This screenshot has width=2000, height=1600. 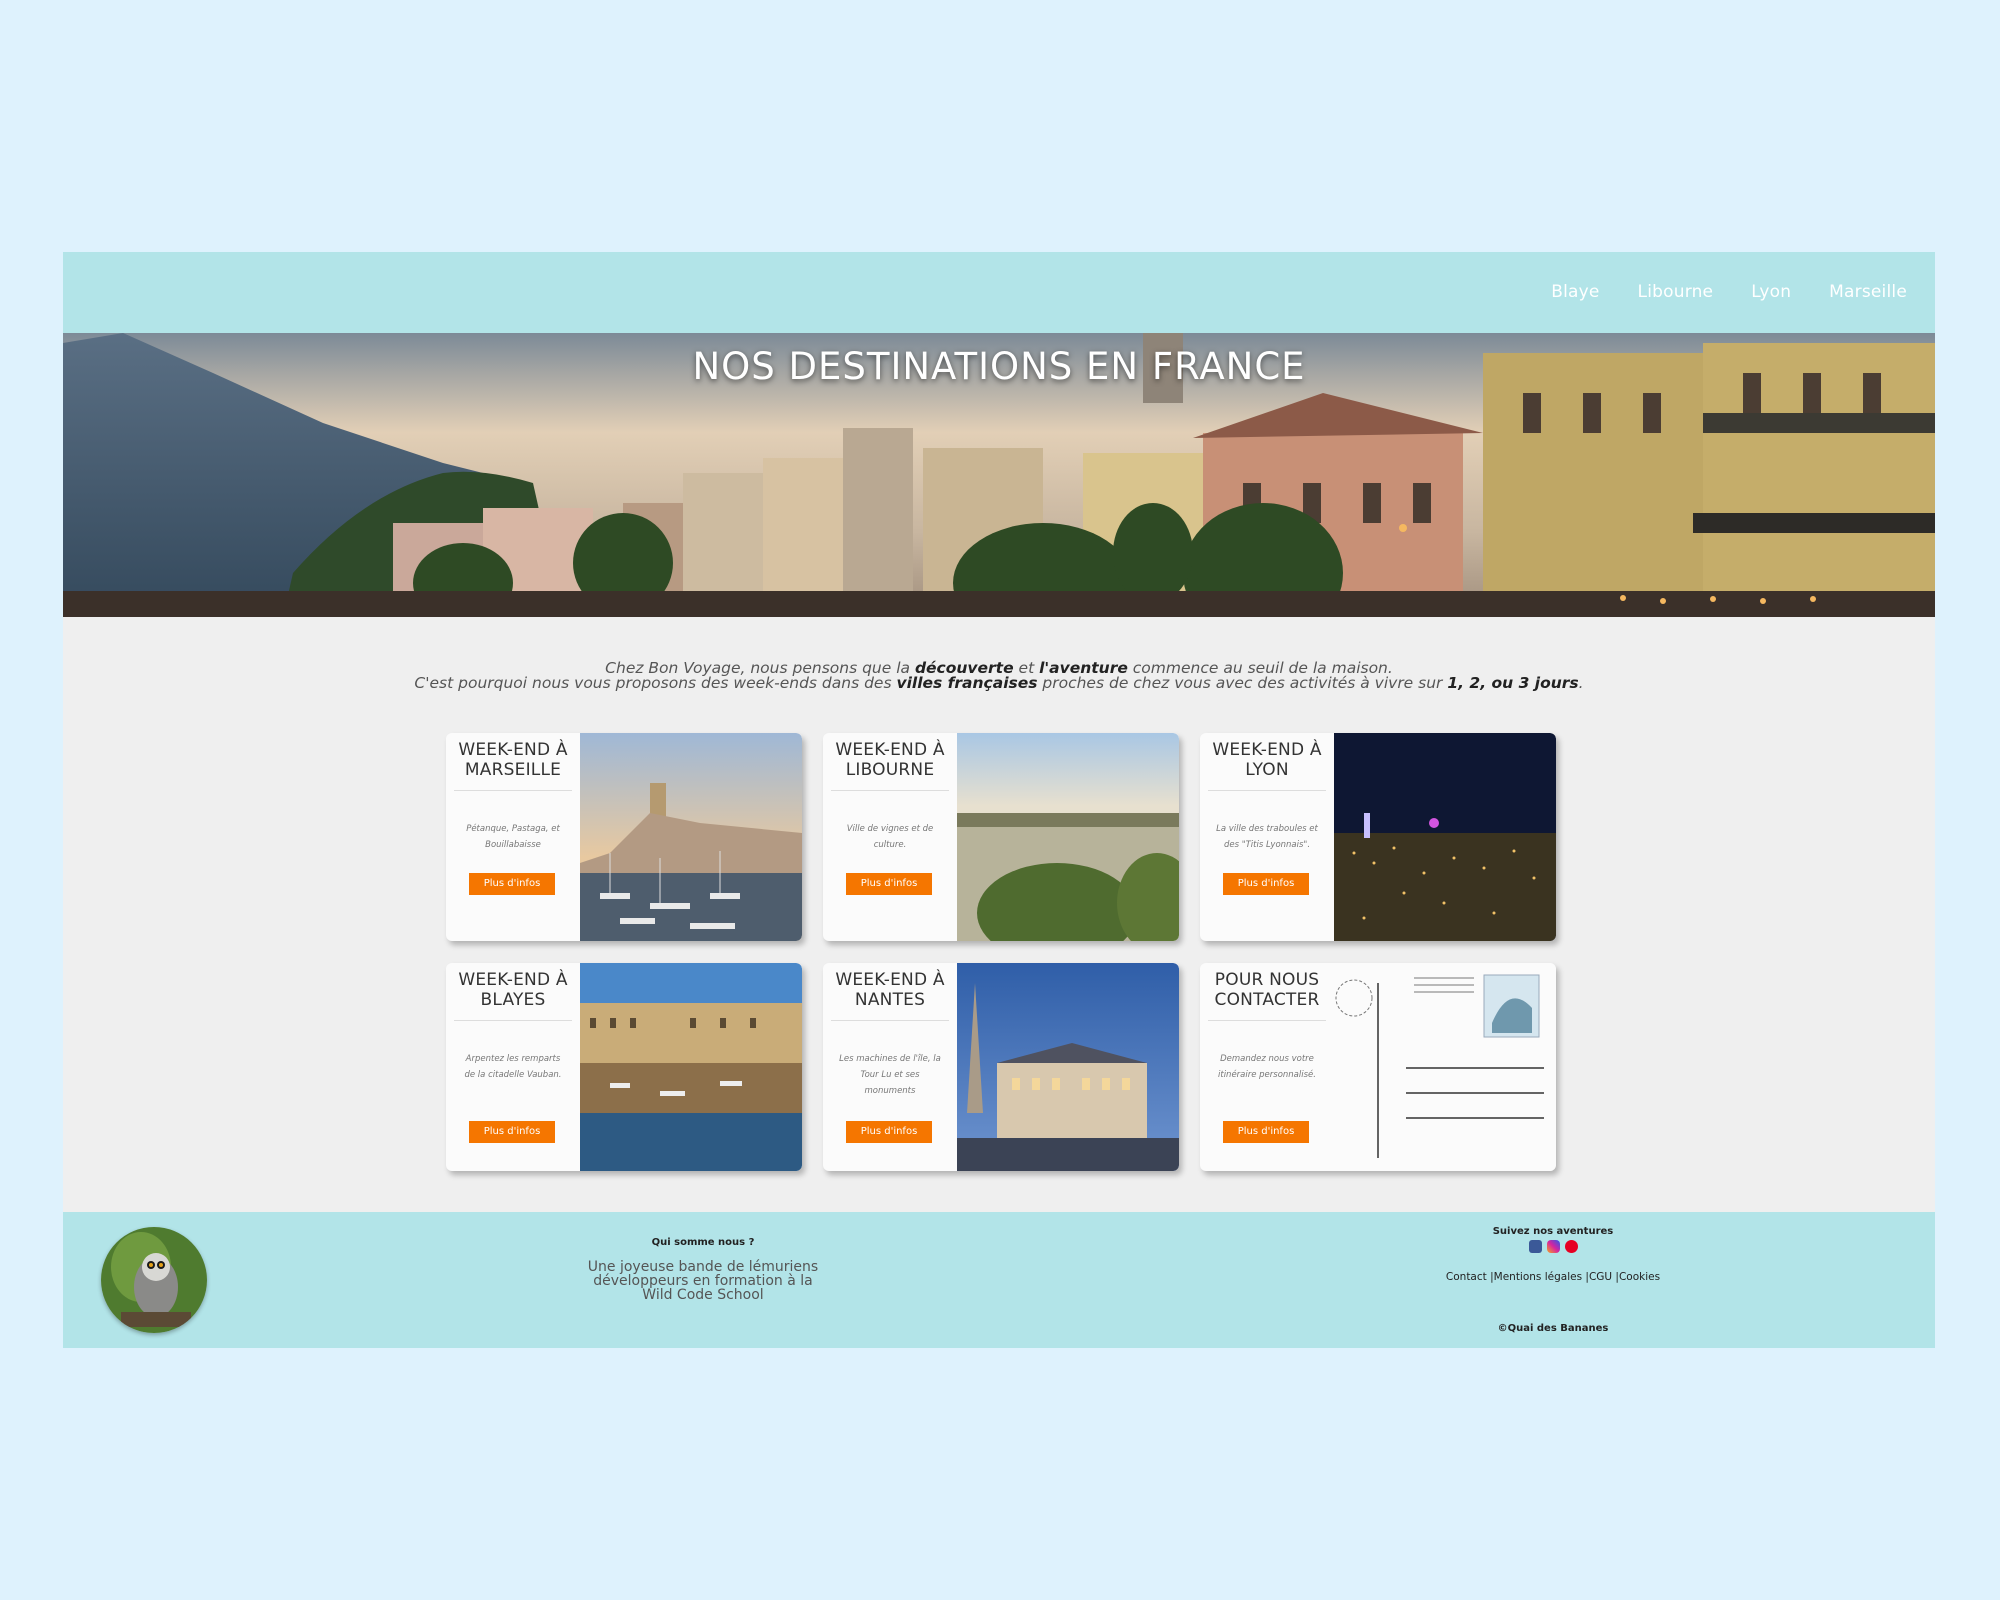 I want to click on legal-notice-link: Mentions légales |, so click(x=1541, y=1277).